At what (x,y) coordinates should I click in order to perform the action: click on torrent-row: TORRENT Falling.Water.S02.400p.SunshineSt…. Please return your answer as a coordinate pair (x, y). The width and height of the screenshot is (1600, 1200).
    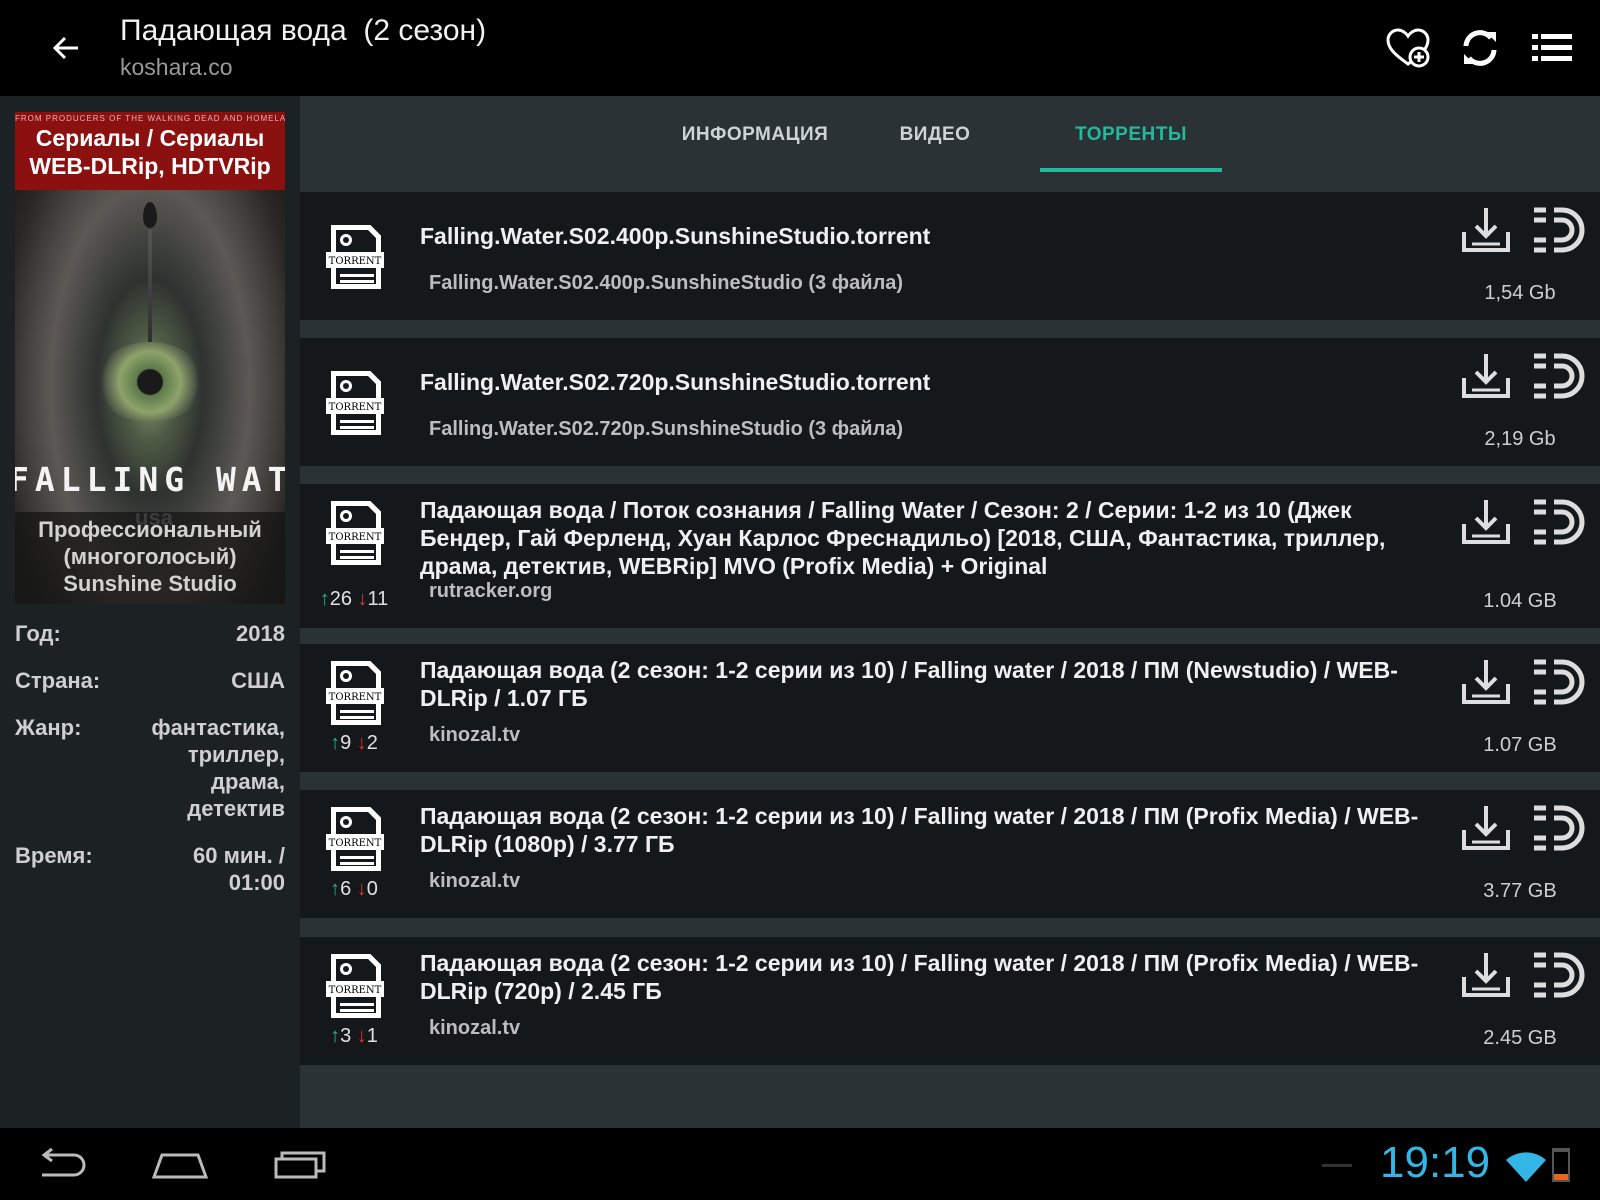
    Looking at the image, I should click on (950, 256).